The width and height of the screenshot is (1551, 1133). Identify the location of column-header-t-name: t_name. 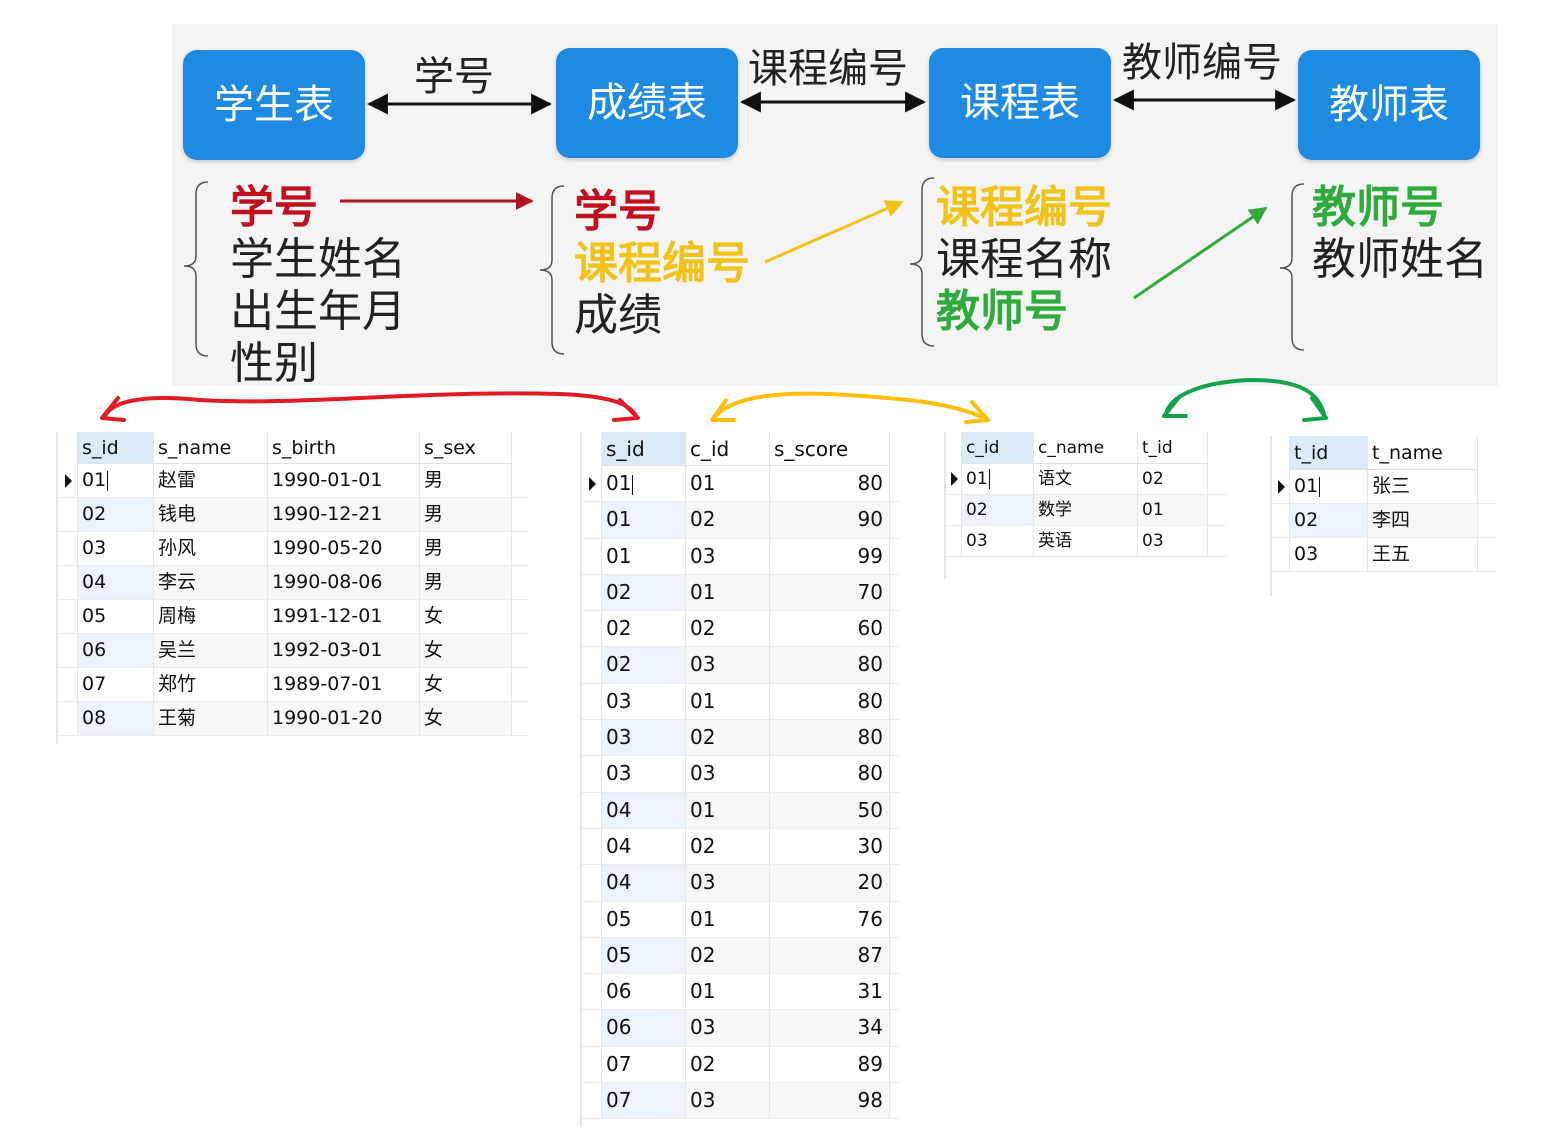
(1423, 453).